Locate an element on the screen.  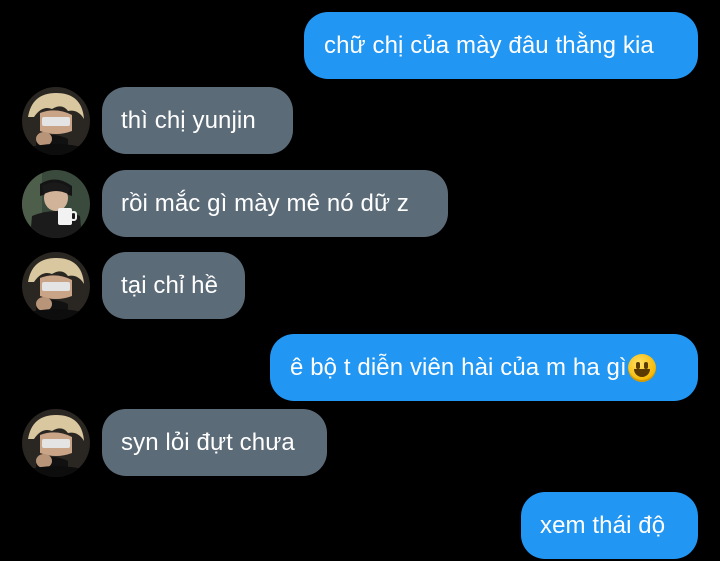
message-bubble-outgoing: ê bộ t diễn viên hài của m ha gì is located at coordinates (484, 367).